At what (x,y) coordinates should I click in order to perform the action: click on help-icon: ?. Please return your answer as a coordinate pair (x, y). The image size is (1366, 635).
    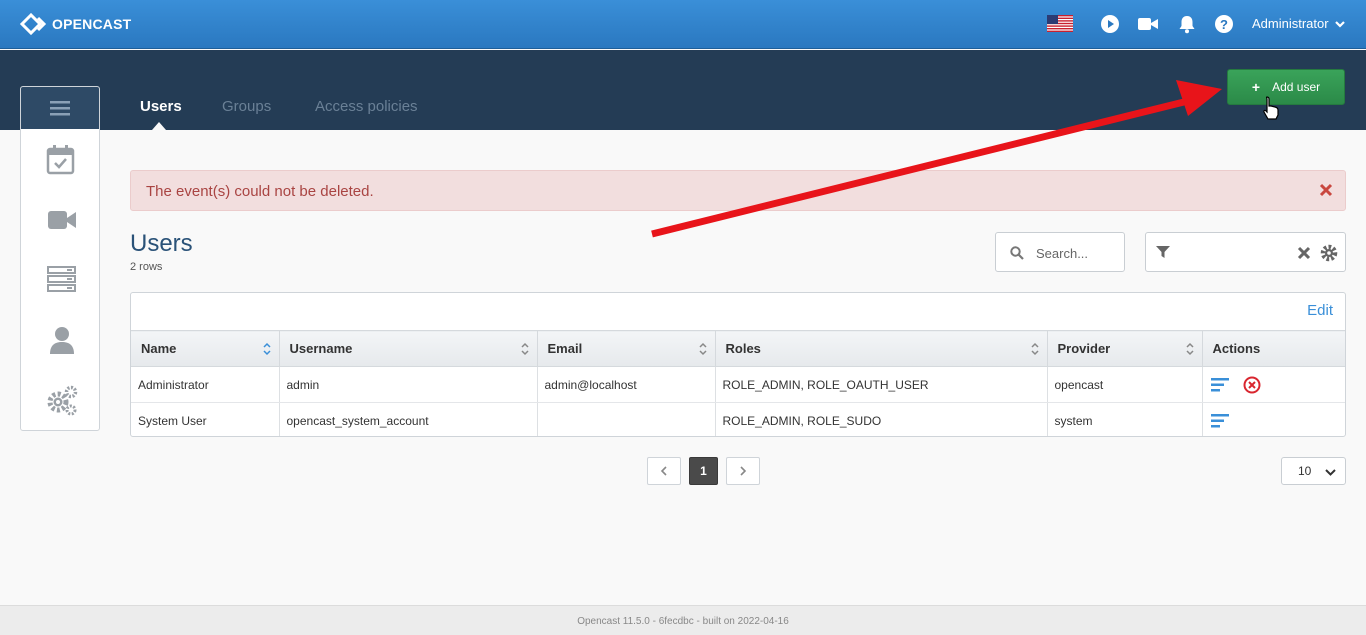
    Looking at the image, I should click on (1224, 24).